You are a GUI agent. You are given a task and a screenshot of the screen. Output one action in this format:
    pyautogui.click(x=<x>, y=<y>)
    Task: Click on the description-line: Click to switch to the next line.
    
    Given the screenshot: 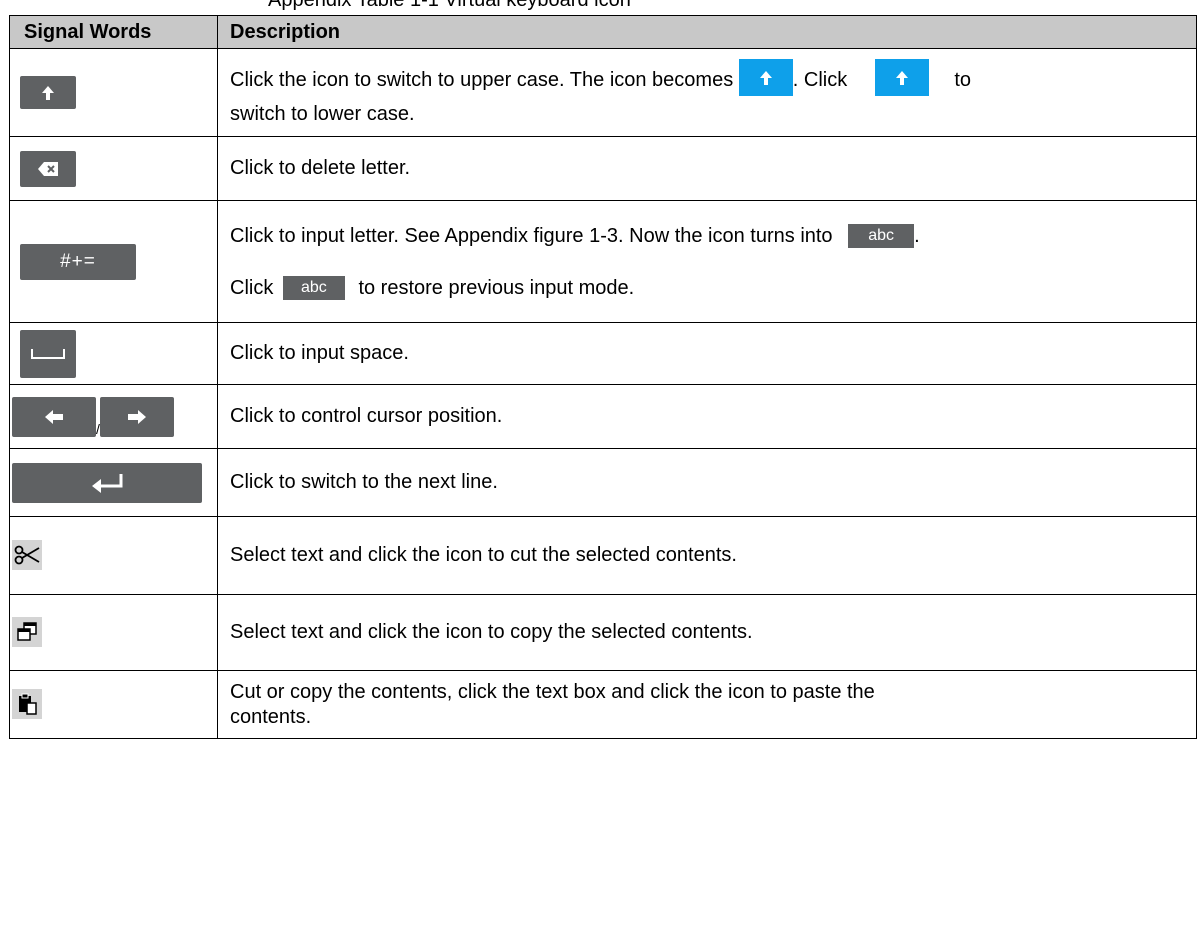 What is the action you would take?
    pyautogui.click(x=364, y=482)
    